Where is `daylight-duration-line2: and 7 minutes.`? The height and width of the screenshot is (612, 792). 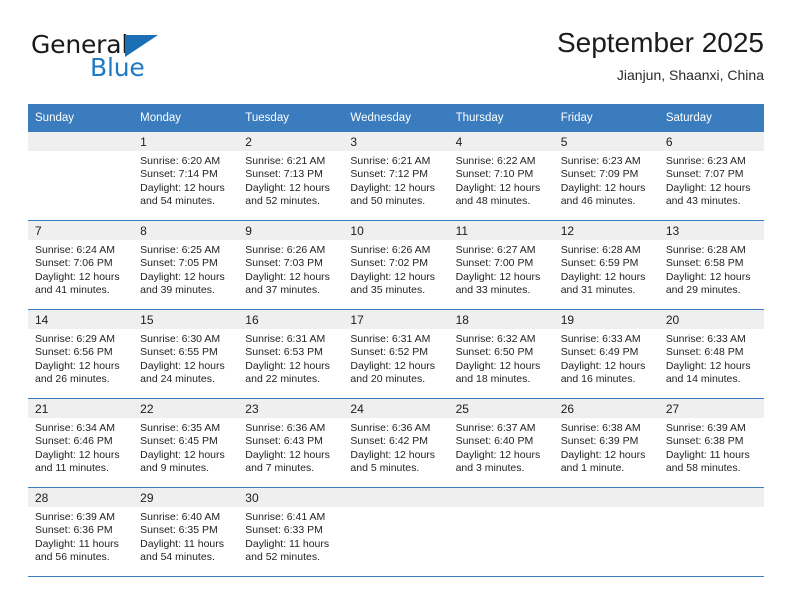 daylight-duration-line2: and 7 minutes. is located at coordinates (280, 468).